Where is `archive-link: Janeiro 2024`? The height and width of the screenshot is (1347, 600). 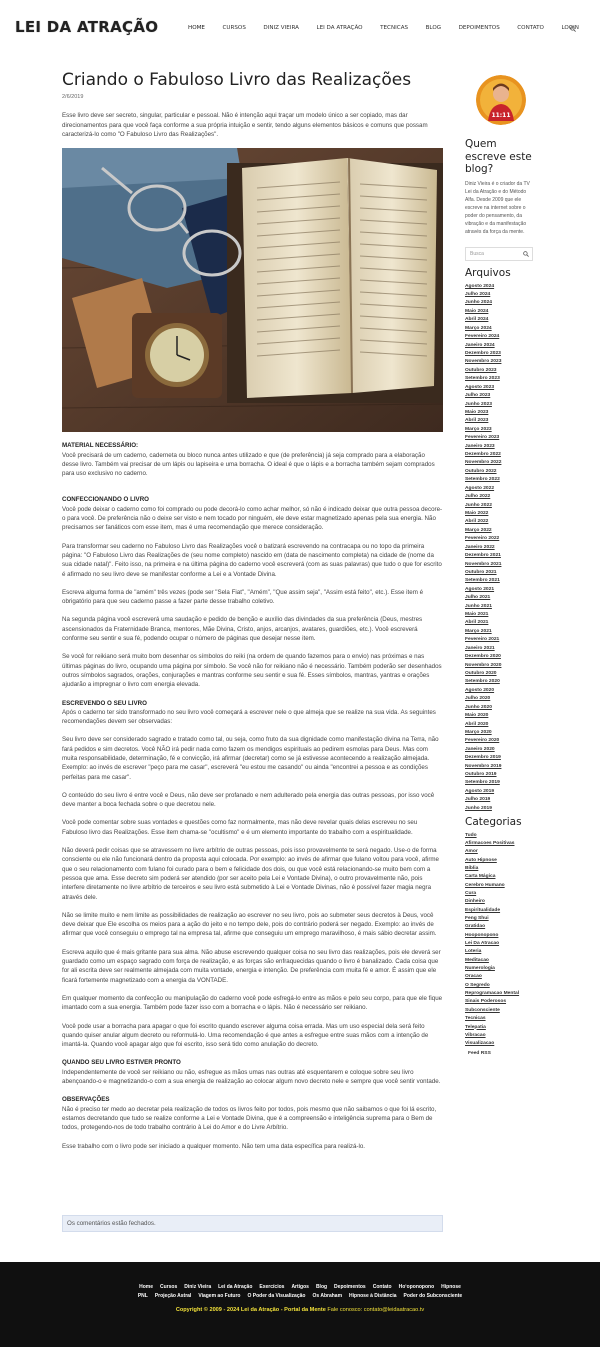 archive-link: Janeiro 2024 is located at coordinates (501, 346).